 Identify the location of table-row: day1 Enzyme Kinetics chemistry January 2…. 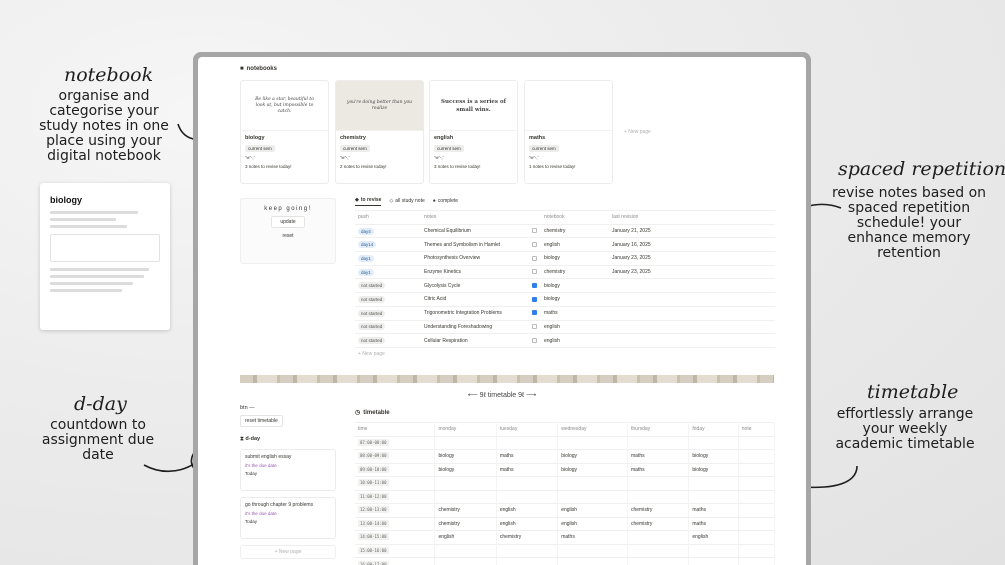
(565, 271).